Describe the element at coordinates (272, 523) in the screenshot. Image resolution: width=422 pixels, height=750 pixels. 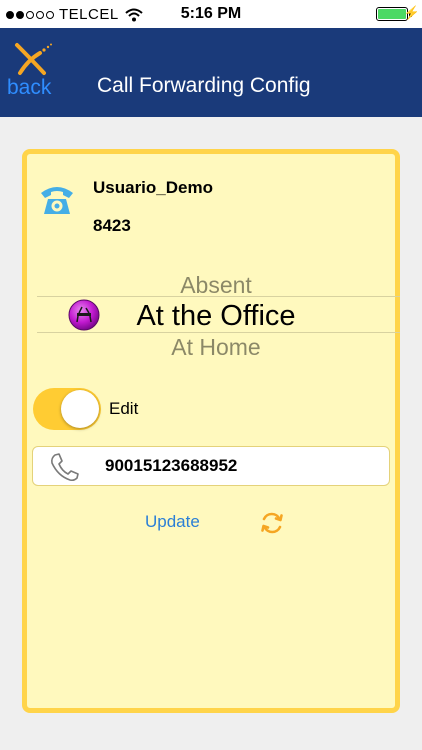
I see `refresh-icon` at that location.